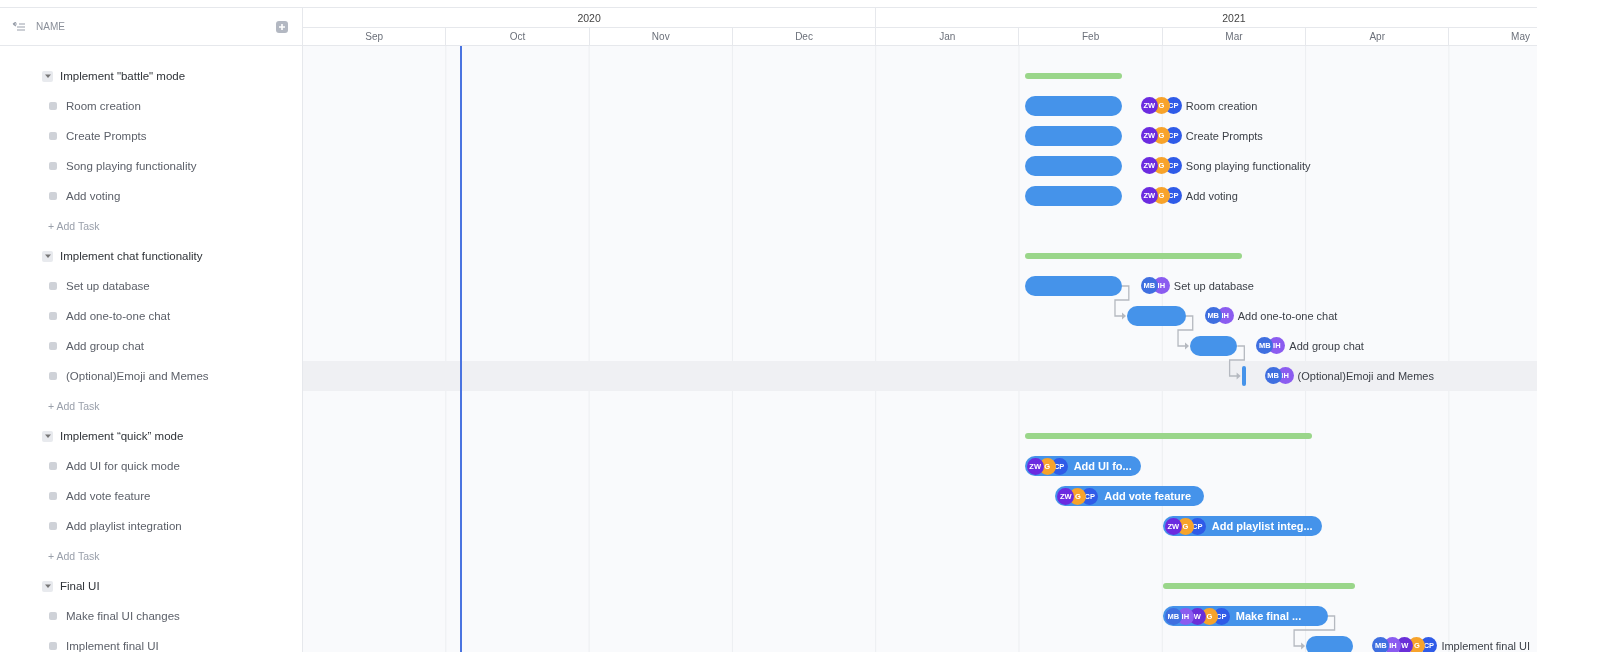 The width and height of the screenshot is (1599, 652). Describe the element at coordinates (1213, 285) in the screenshot. I see `task-bar-label: Set up database` at that location.